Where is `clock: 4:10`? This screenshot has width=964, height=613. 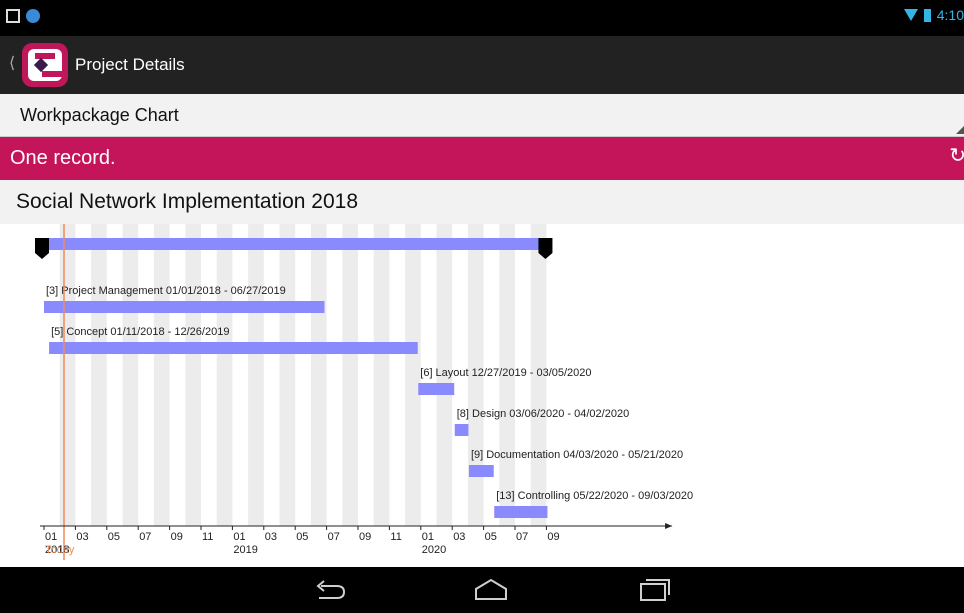 clock: 4:10 is located at coordinates (950, 15).